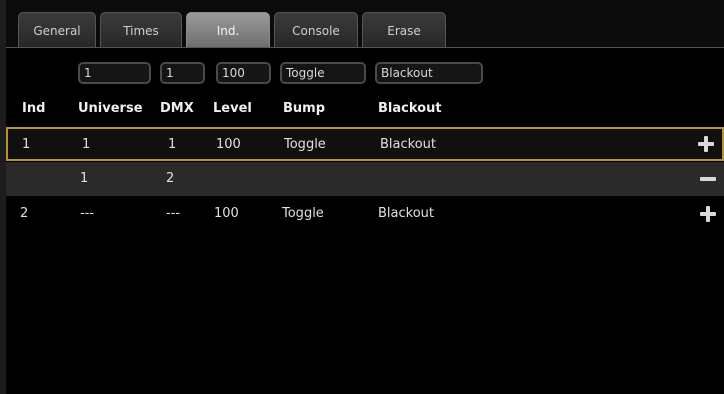  Describe the element at coordinates (304, 108) in the screenshot. I see `header-bump: Bump` at that location.